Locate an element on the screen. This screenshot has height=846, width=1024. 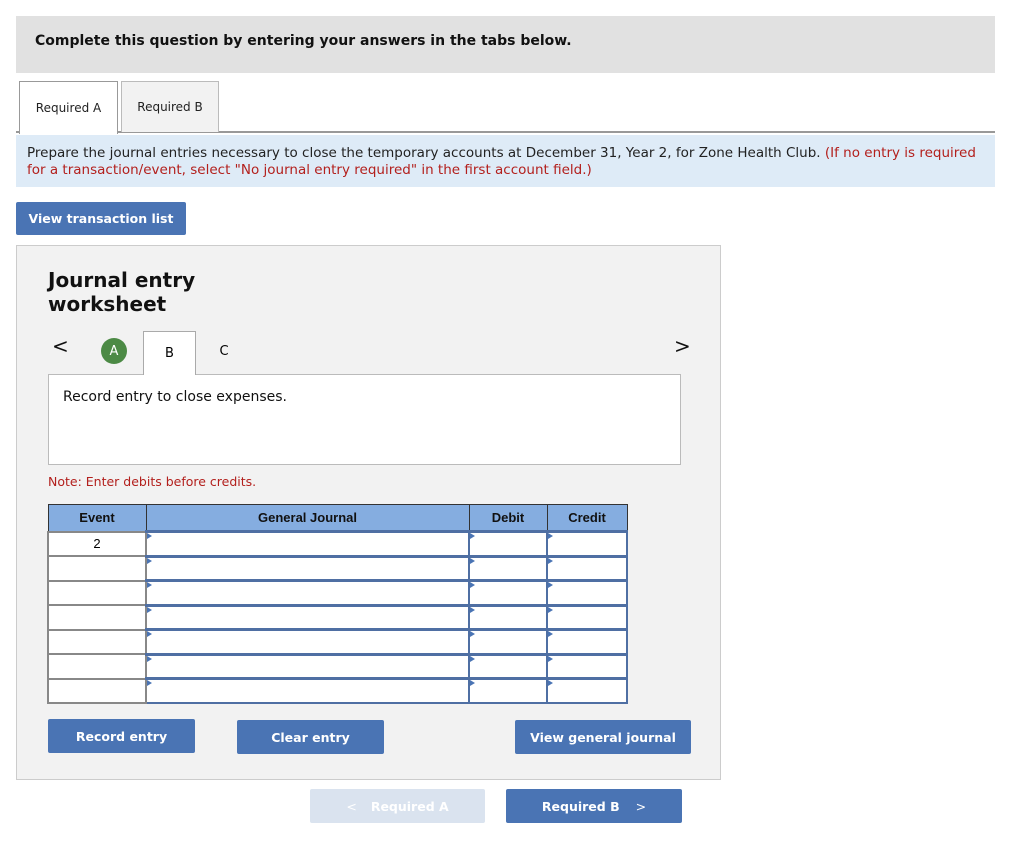
step-a-completed: A is located at coordinates (114, 351).